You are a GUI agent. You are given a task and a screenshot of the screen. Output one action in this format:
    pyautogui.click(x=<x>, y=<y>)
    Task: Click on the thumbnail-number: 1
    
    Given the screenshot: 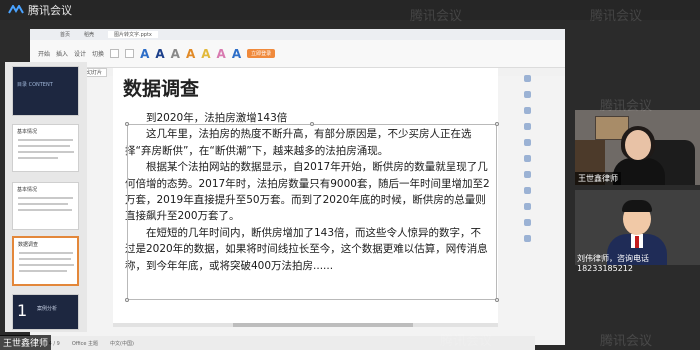 What is the action you would take?
    pyautogui.click(x=22, y=310)
    